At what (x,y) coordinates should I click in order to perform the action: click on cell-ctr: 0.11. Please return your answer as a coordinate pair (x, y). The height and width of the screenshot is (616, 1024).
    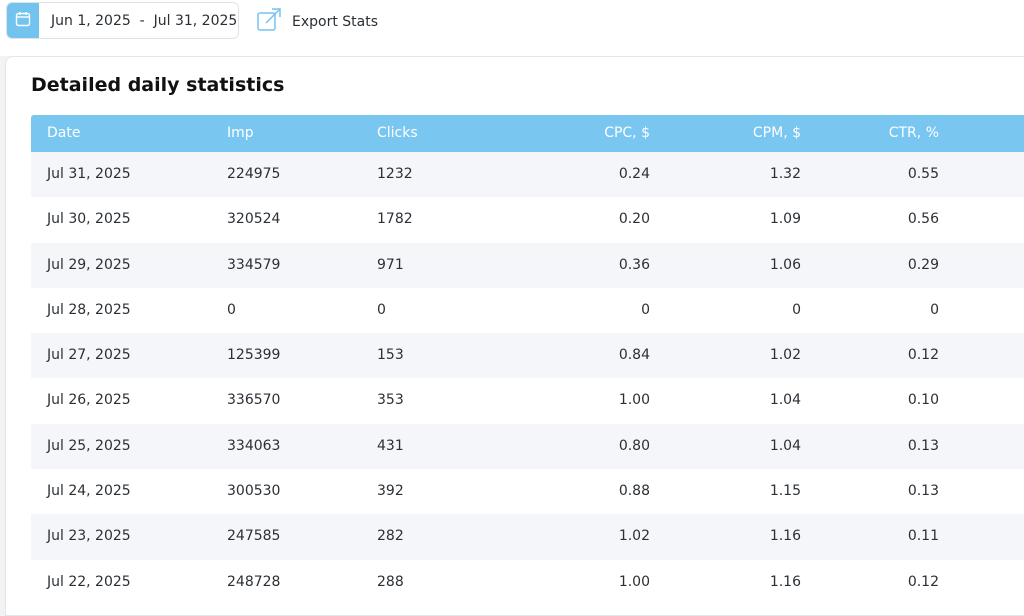
    Looking at the image, I should click on (923, 536).